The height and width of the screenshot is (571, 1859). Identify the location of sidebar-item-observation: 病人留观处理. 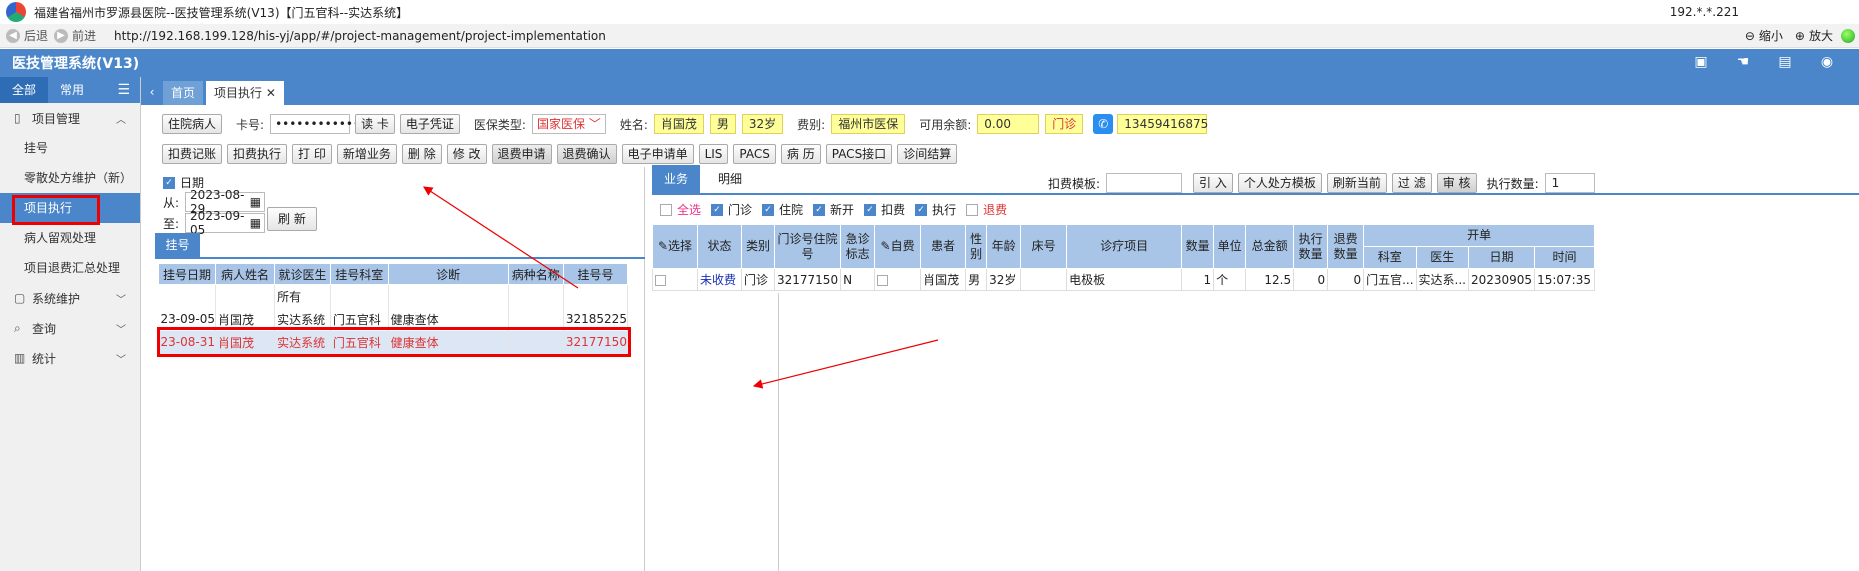
(70, 238).